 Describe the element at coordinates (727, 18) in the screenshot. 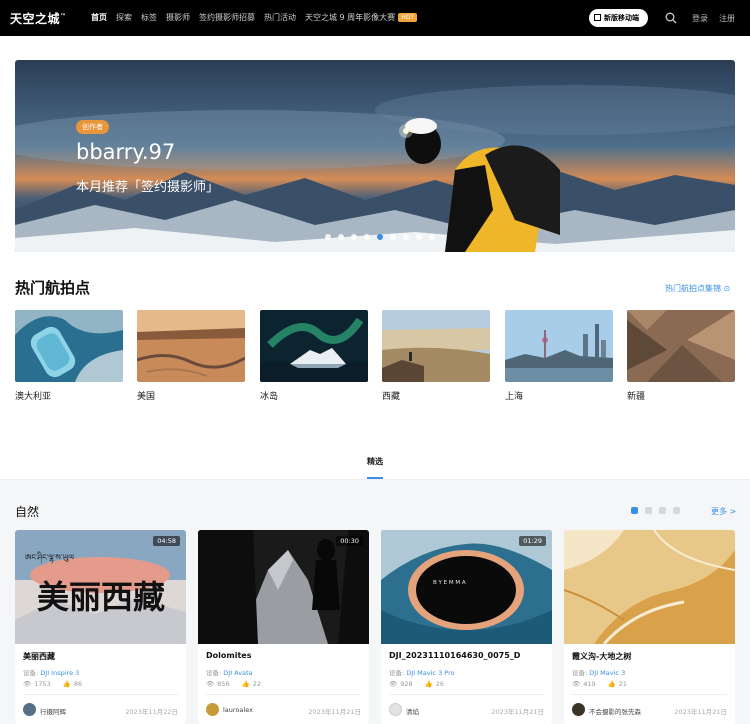

I see `register-link: 注册` at that location.